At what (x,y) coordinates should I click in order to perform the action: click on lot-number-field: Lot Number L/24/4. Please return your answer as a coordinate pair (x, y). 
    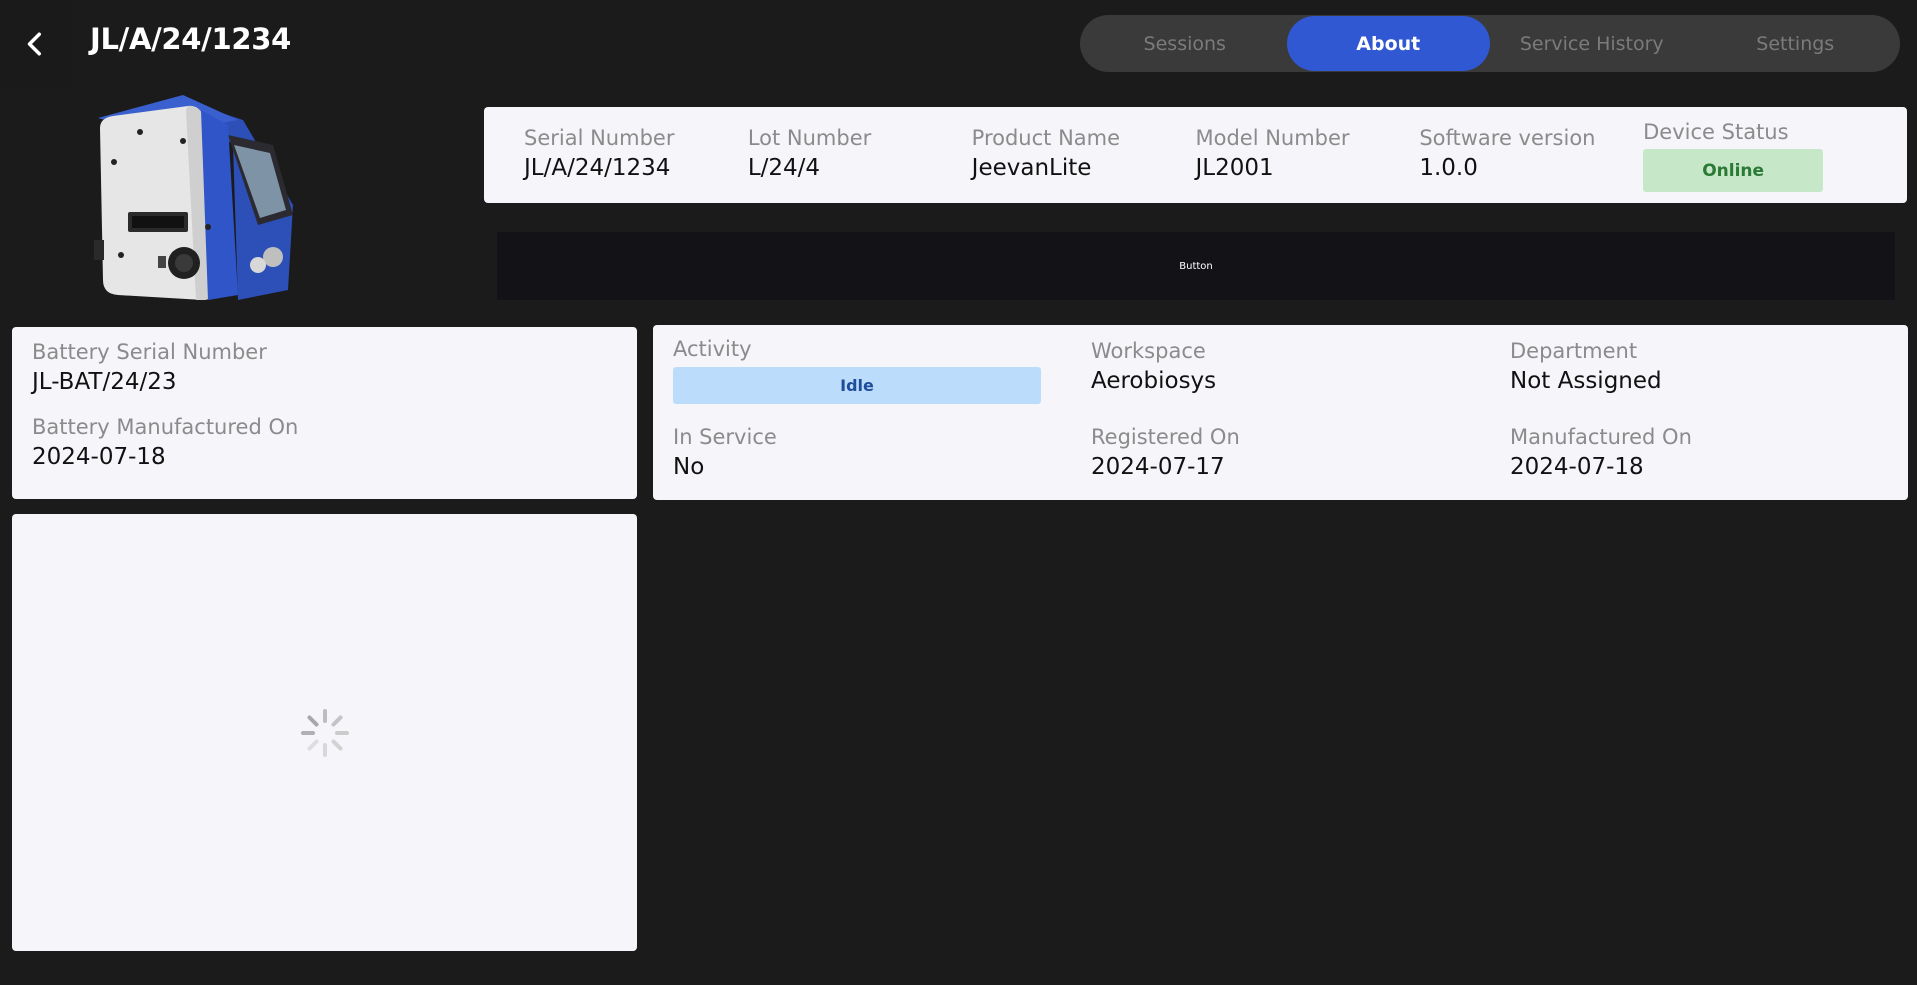
    Looking at the image, I should click on (860, 155).